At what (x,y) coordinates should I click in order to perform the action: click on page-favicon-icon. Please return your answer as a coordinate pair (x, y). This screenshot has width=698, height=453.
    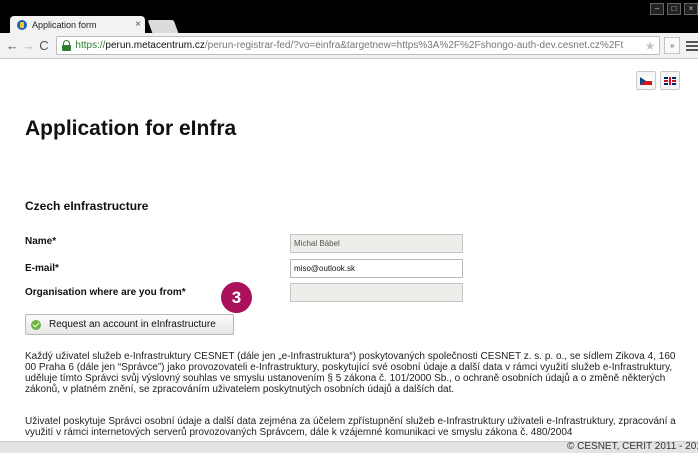
    Looking at the image, I should click on (22, 24).